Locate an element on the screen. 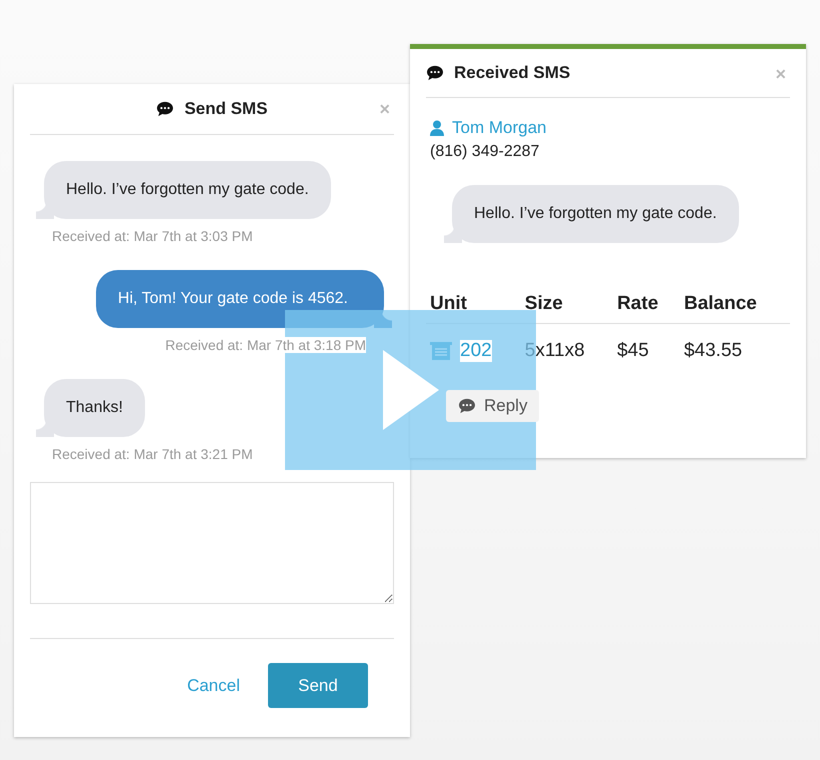 Image resolution: width=820 pixels, height=760 pixels. message-bubble: Hi, Tom! Your gate code is 4562. is located at coordinates (244, 299).